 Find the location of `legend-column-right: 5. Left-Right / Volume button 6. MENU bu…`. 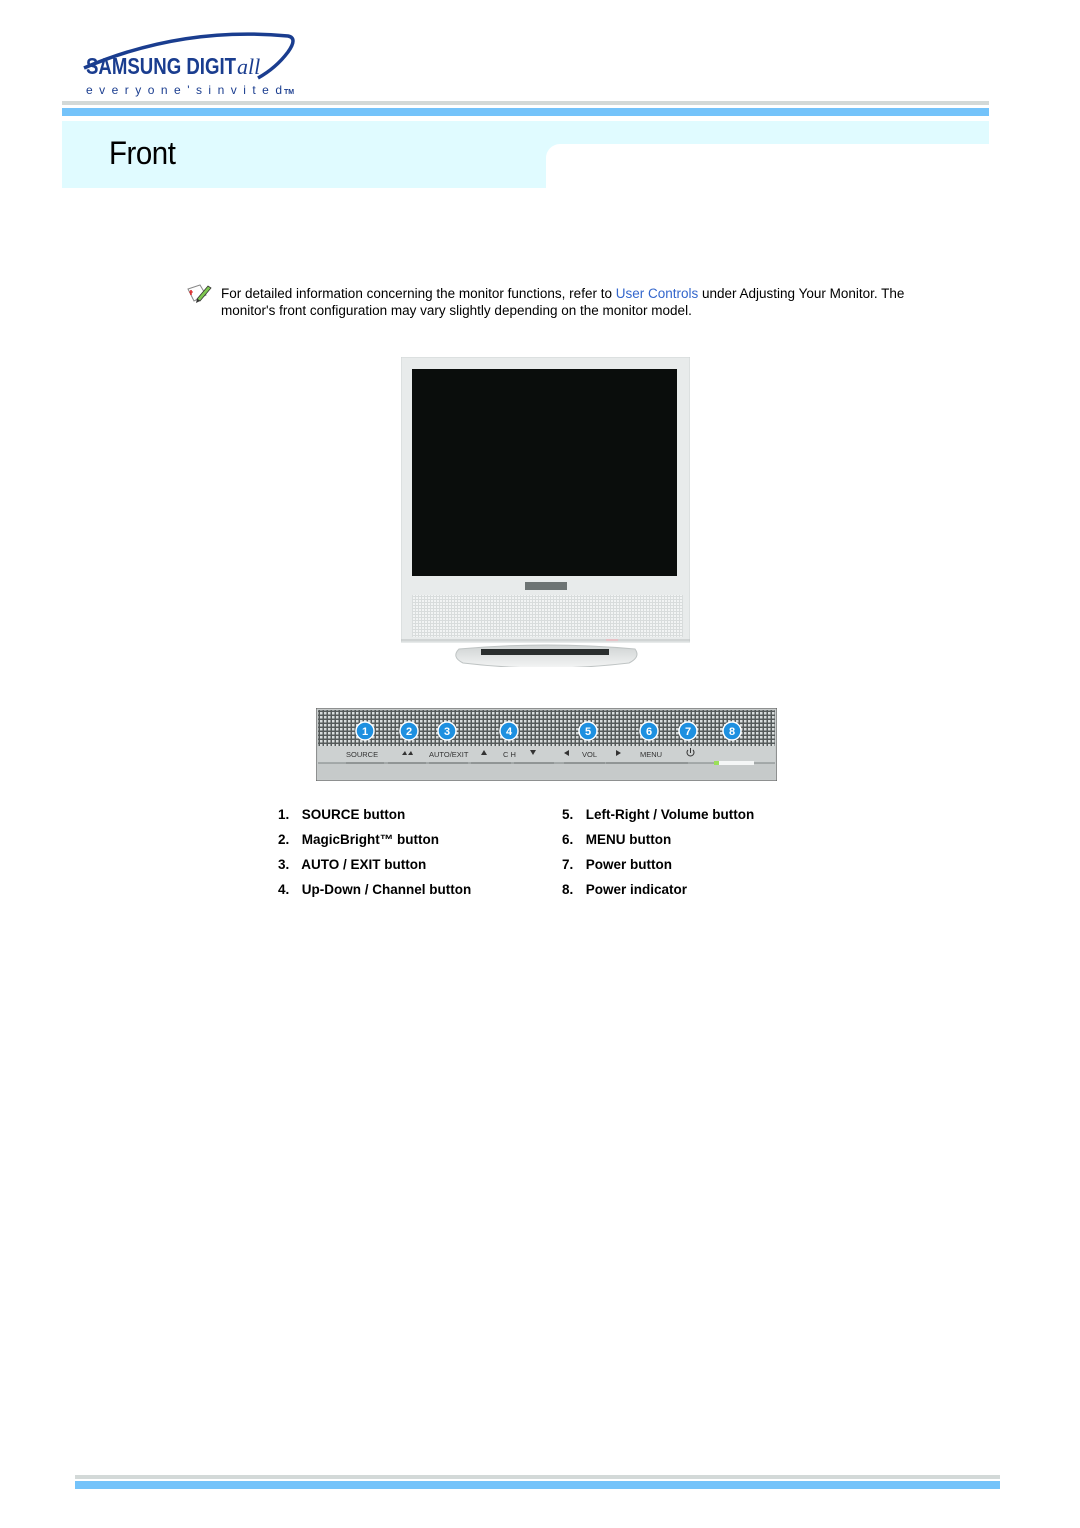

legend-column-right: 5. Left-Right / Volume button 6. MENU bu… is located at coordinates (692, 857).